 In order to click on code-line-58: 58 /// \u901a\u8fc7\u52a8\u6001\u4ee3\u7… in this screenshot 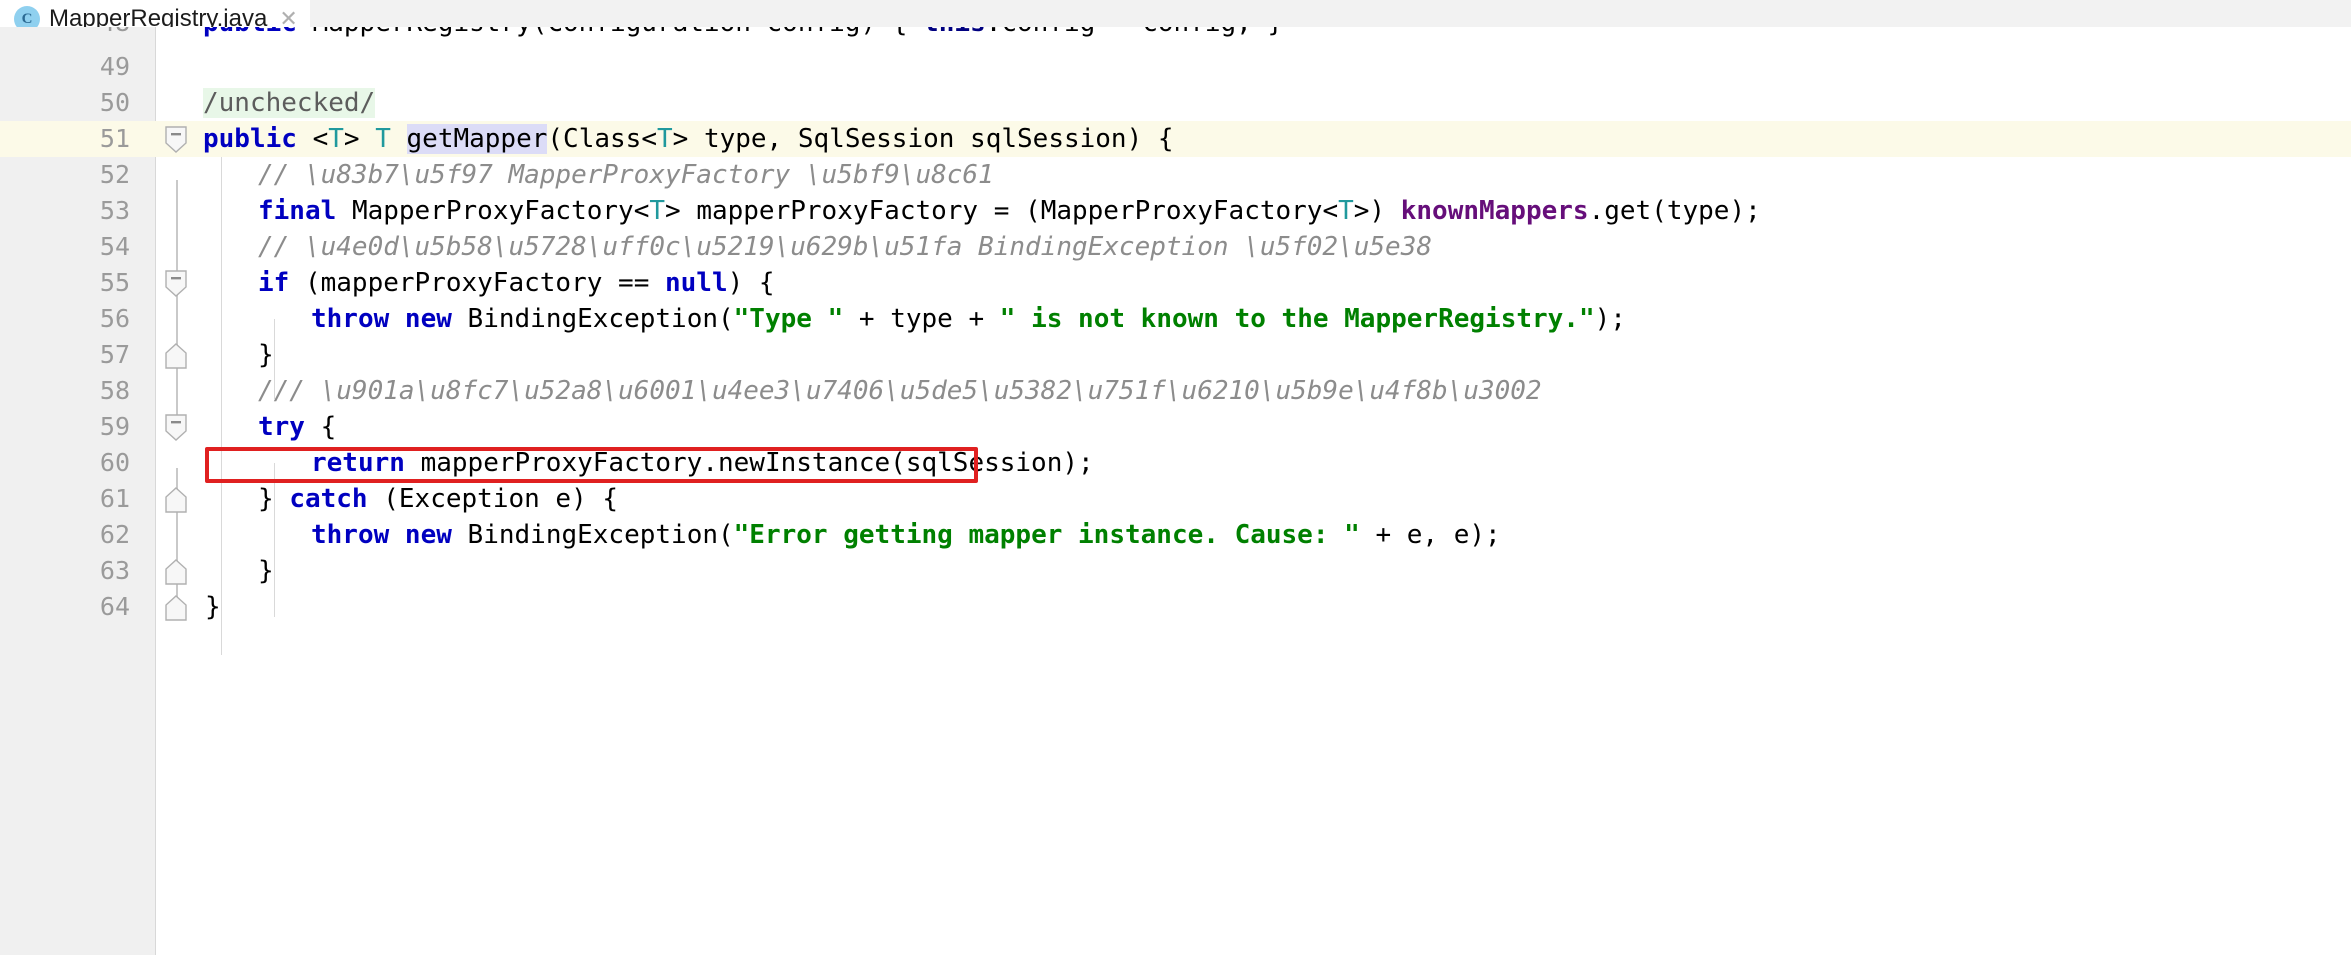, I will do `click(1175, 391)`.